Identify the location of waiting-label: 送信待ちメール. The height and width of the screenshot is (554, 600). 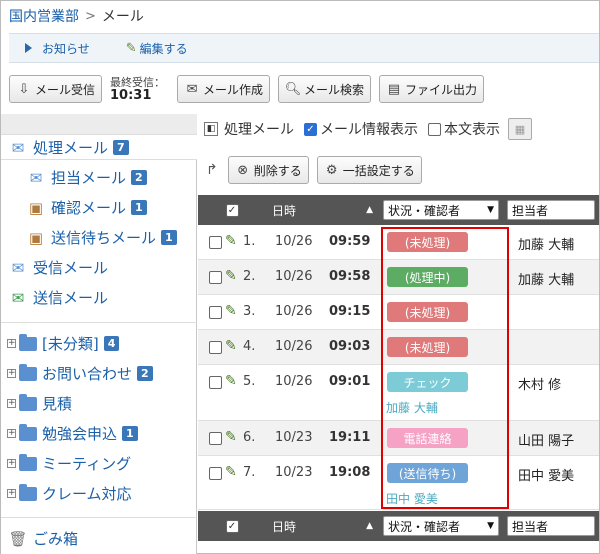
(104, 238).